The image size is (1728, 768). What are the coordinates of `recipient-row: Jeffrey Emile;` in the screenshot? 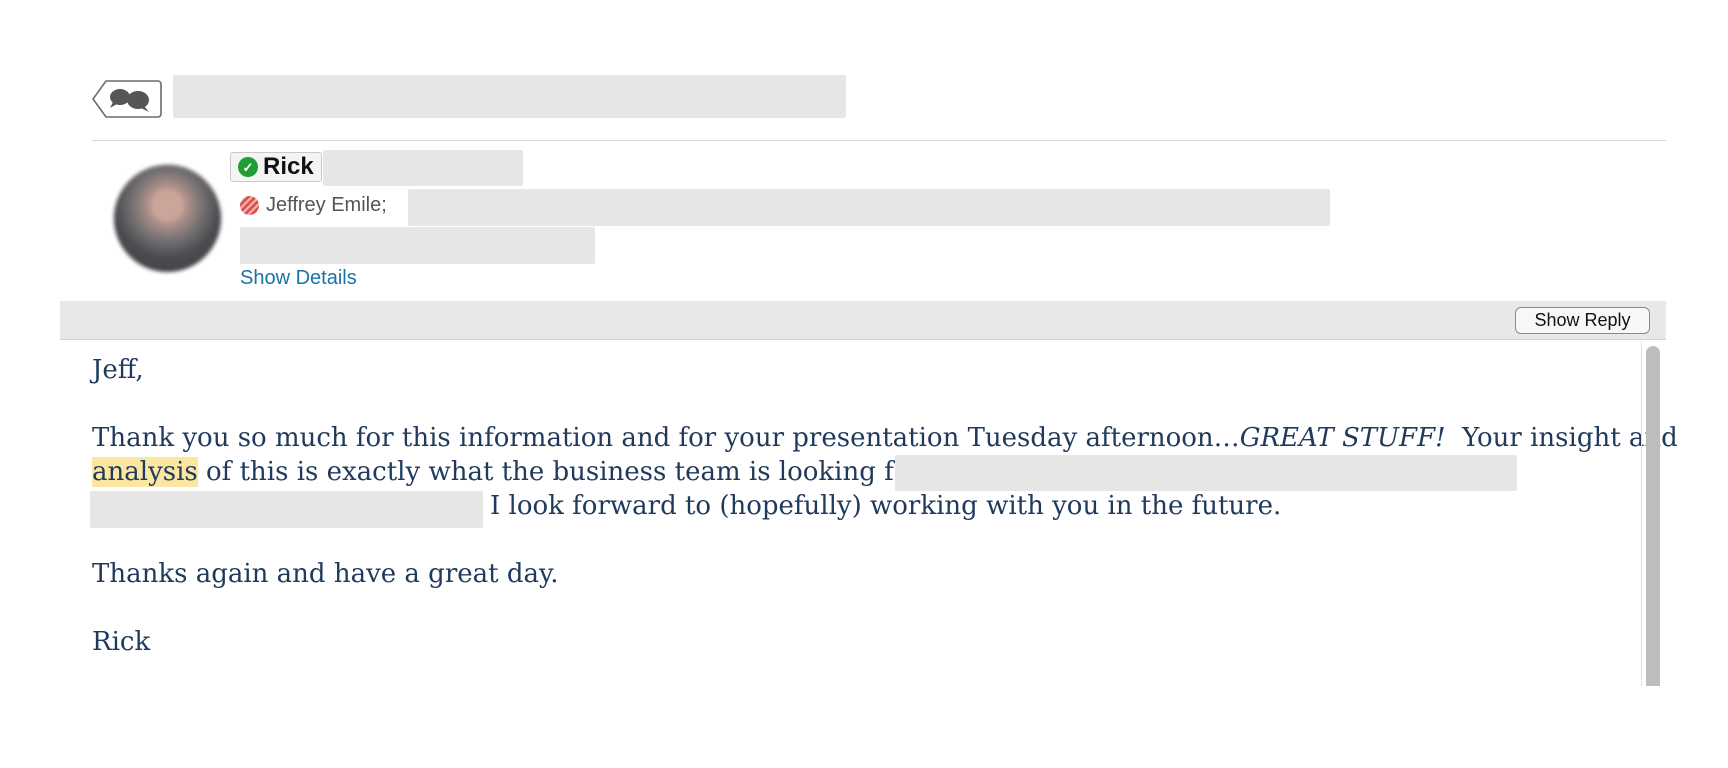 It's located at (313, 205).